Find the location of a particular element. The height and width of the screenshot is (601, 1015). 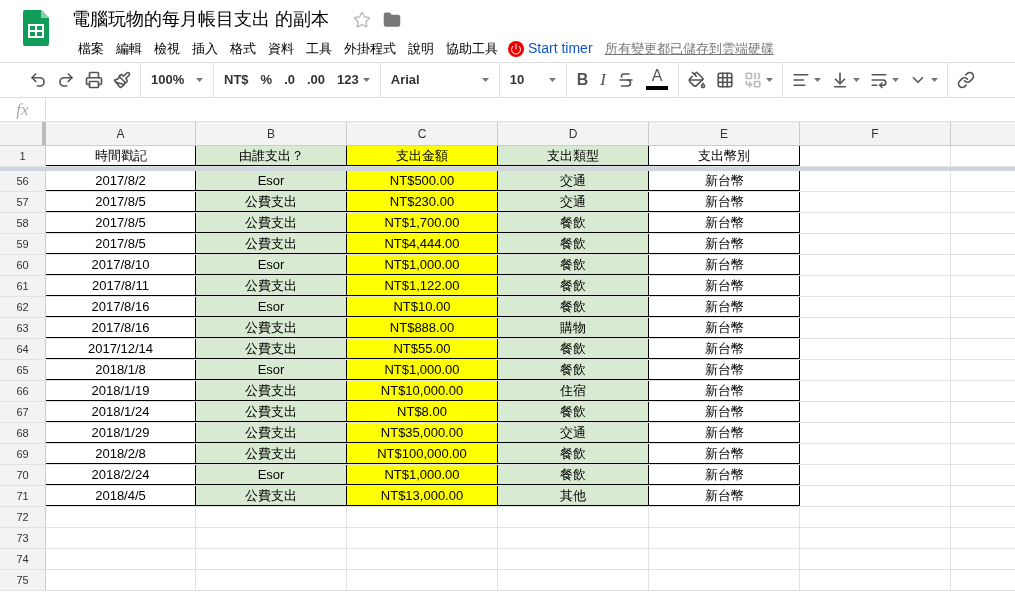

table-cell: NT$55.00 is located at coordinates (422, 349).